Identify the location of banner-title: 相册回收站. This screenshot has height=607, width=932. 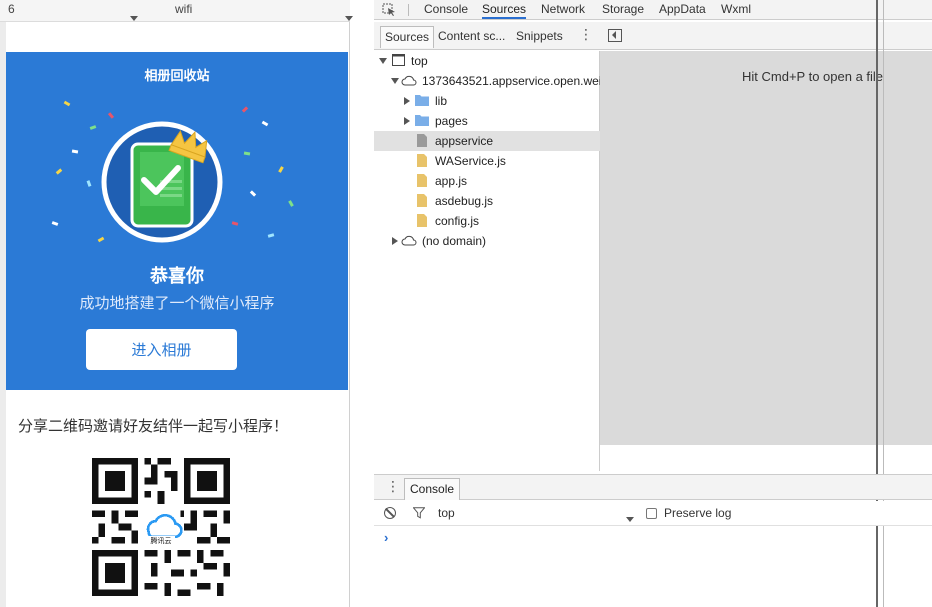
(177, 75).